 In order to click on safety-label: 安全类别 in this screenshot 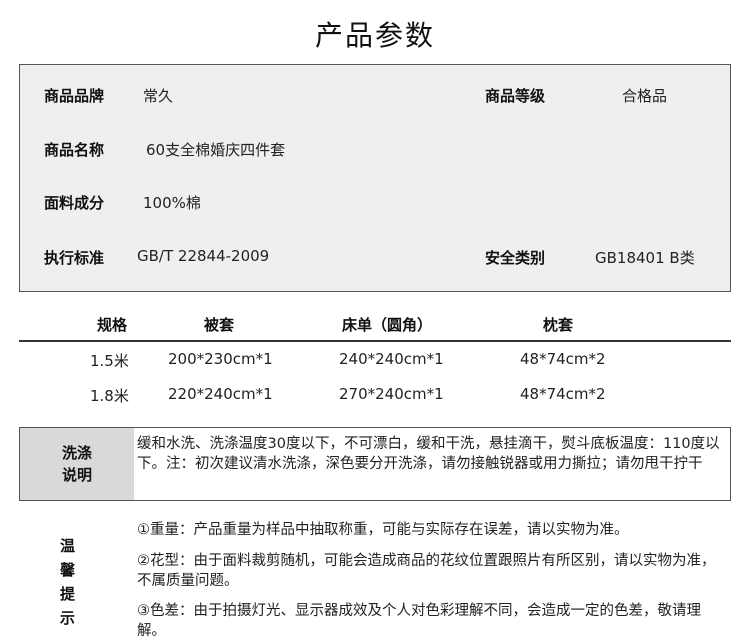, I will do `click(515, 258)`.